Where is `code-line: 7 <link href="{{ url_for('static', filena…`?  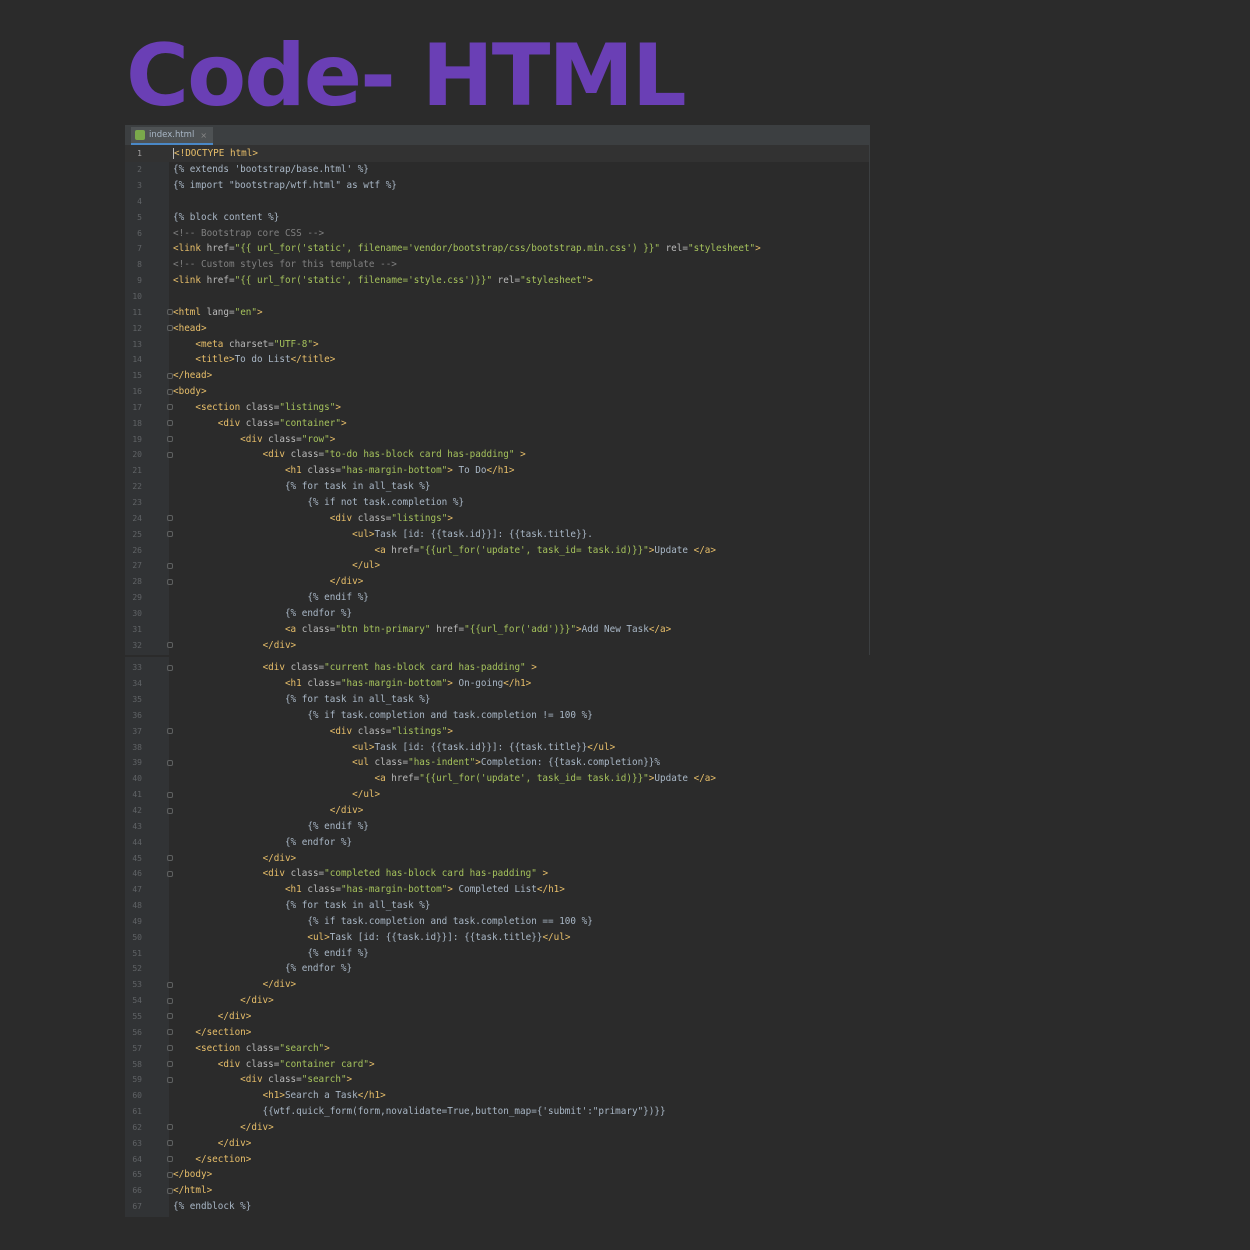 code-line: 7 <link href="{{ url_for('static', filena… is located at coordinates (497, 249).